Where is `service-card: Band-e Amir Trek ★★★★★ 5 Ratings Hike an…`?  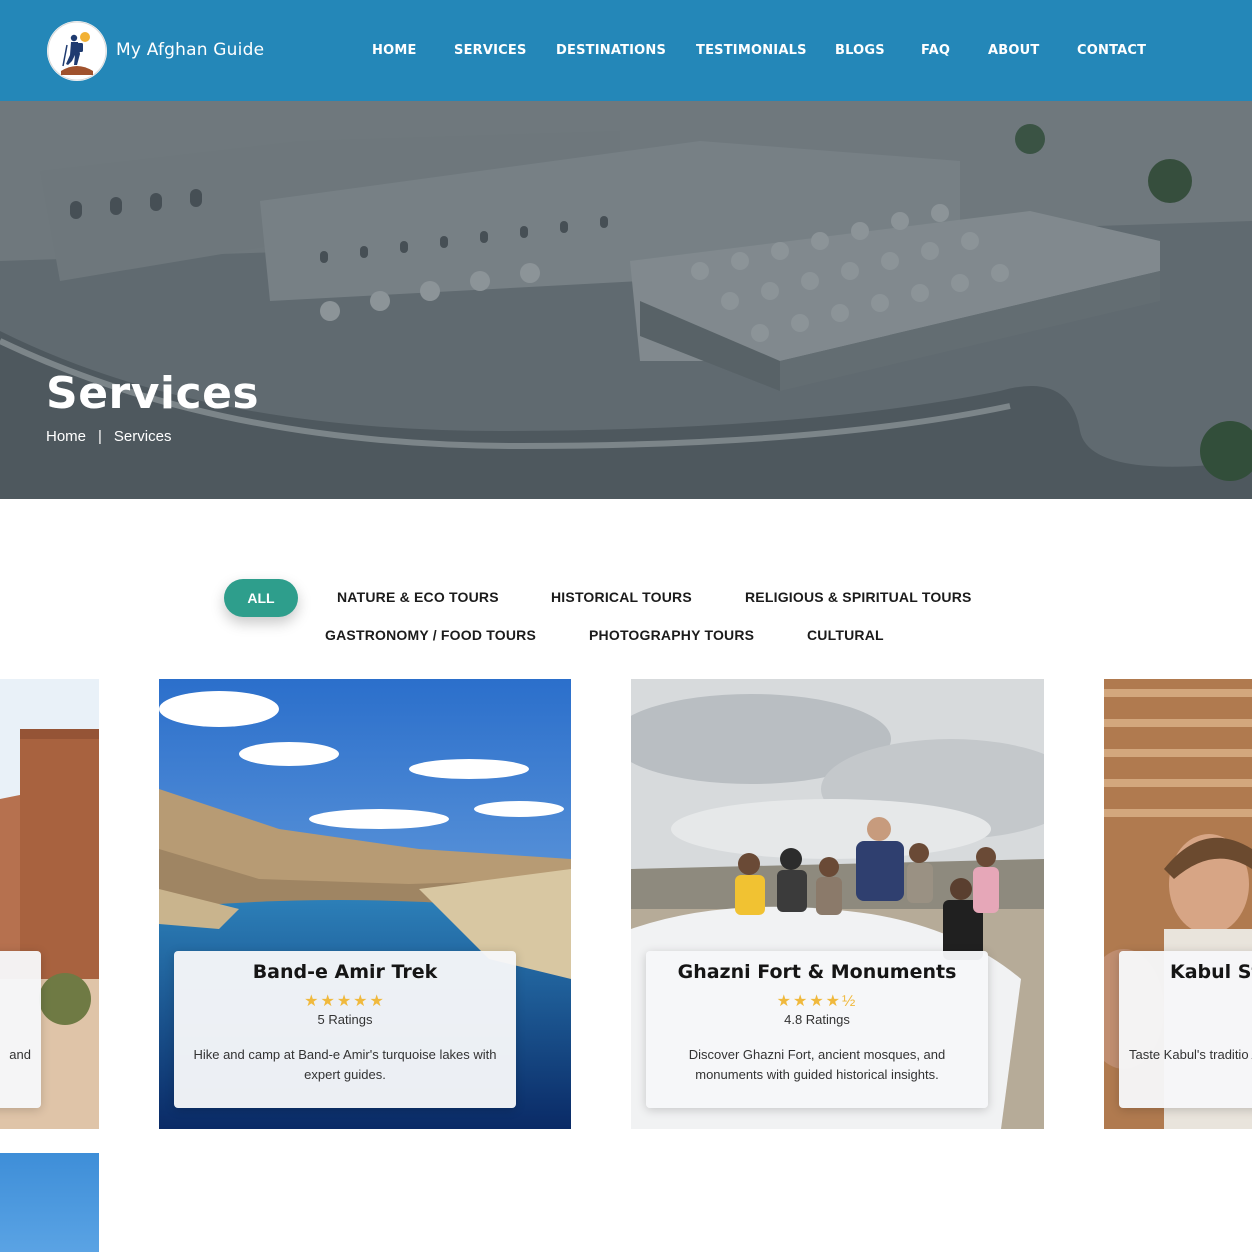
service-card: Band-e Amir Trek ★★★★★ 5 Ratings Hike an… is located at coordinates (365, 904).